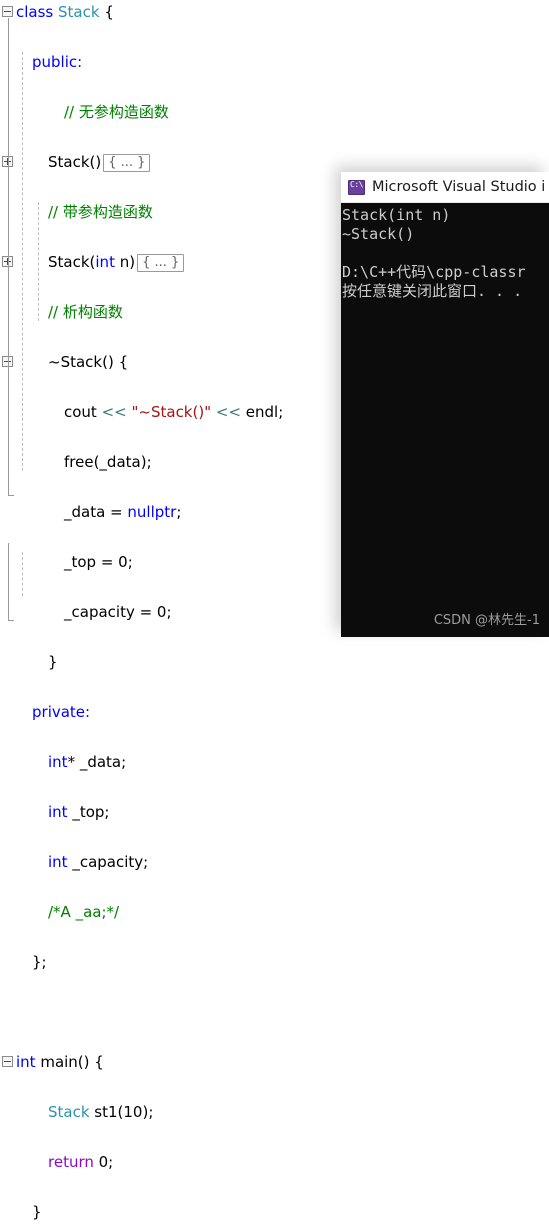 The width and height of the screenshot is (549, 1225). Describe the element at coordinates (84, 912) in the screenshot. I see `code-token: /*A _aa;*/` at that location.